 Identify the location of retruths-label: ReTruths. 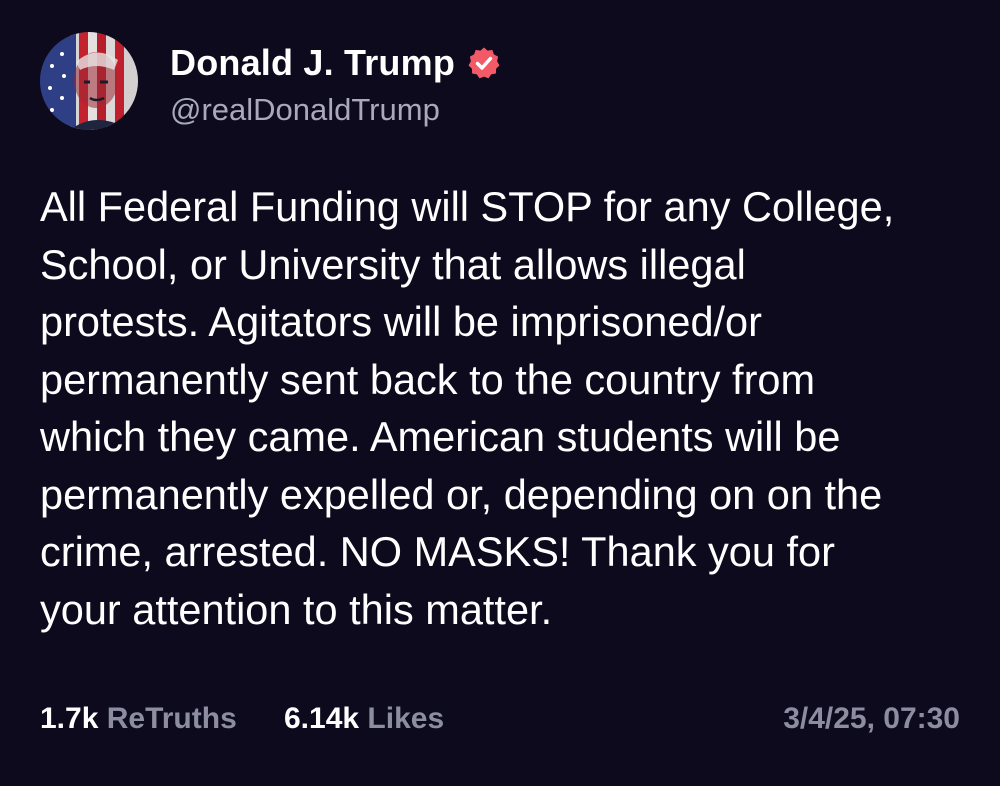
(171, 718).